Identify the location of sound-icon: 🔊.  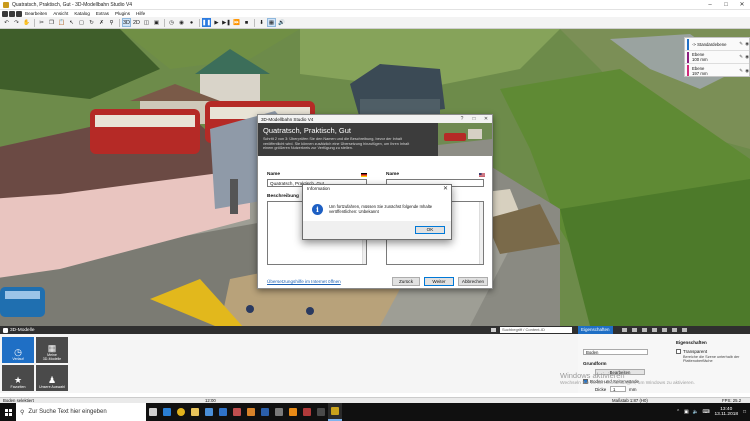
(281, 22).